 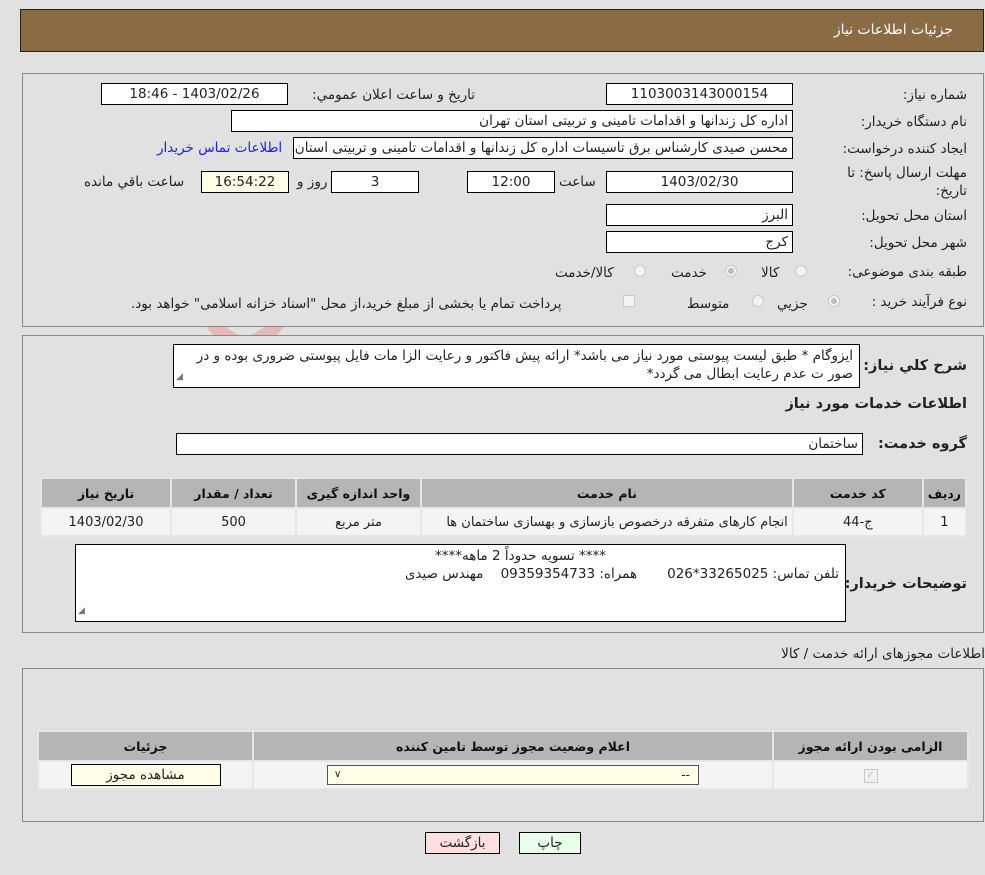 I want to click on city-field: کرج, so click(x=699, y=242).